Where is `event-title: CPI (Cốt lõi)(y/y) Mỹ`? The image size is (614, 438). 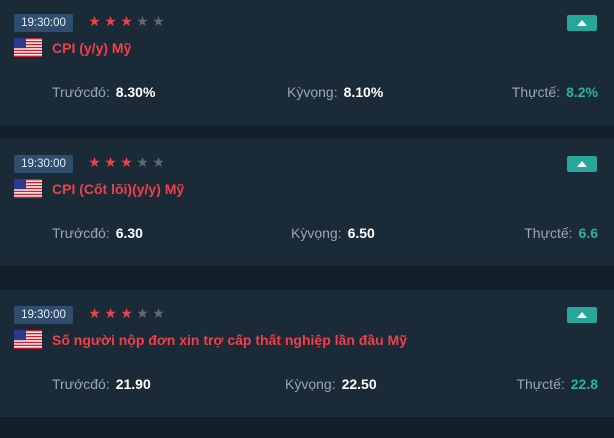
event-title: CPI (Cốt lõi)(y/y) Mỹ is located at coordinates (118, 189).